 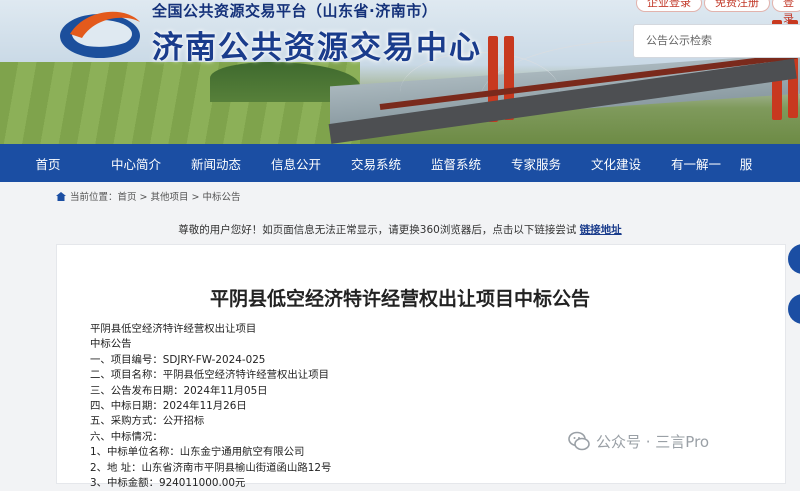 What do you see at coordinates (400, 196) in the screenshot?
I see `breadcrumb: 当前位置： 首页 > 其他项目 > 中标公告` at bounding box center [400, 196].